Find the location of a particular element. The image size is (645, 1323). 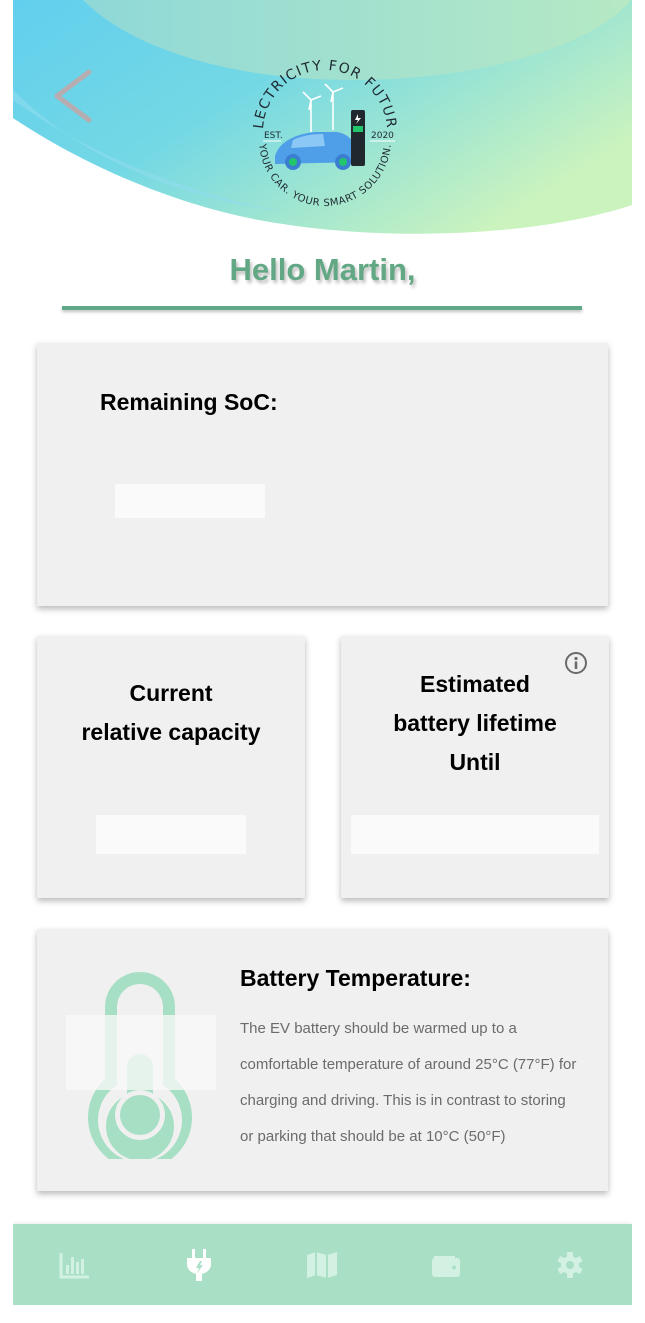

gear-icon is located at coordinates (570, 1264).